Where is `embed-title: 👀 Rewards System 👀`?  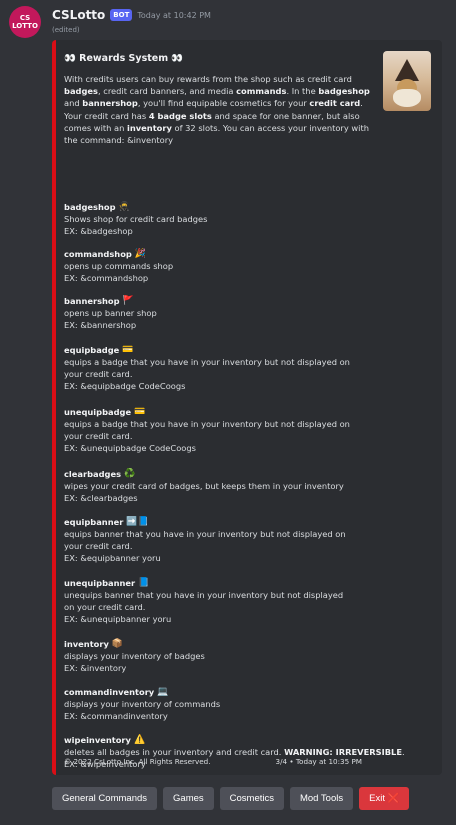 embed-title: 👀 Rewards System 👀 is located at coordinates (124, 58).